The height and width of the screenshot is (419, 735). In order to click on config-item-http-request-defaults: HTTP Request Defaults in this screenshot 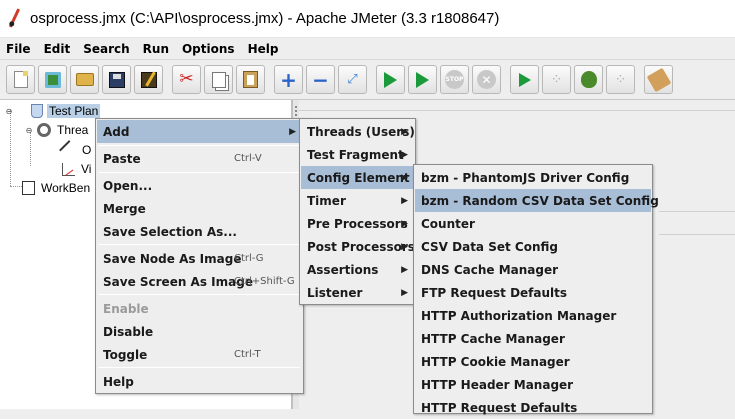, I will do `click(533, 407)`.